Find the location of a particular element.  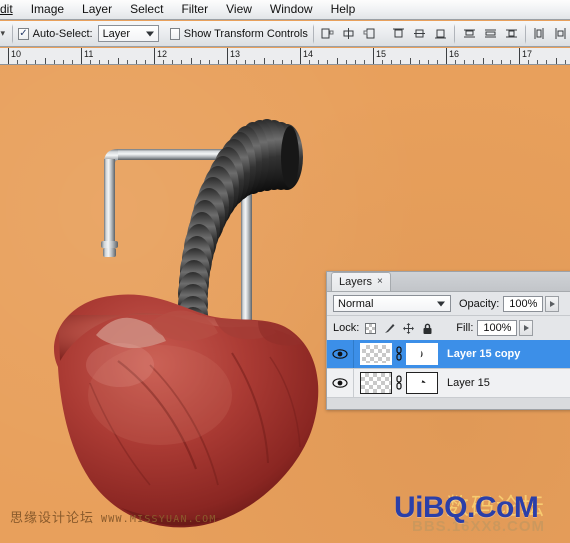

distribute-left-edges-icon is located at coordinates (540, 34).